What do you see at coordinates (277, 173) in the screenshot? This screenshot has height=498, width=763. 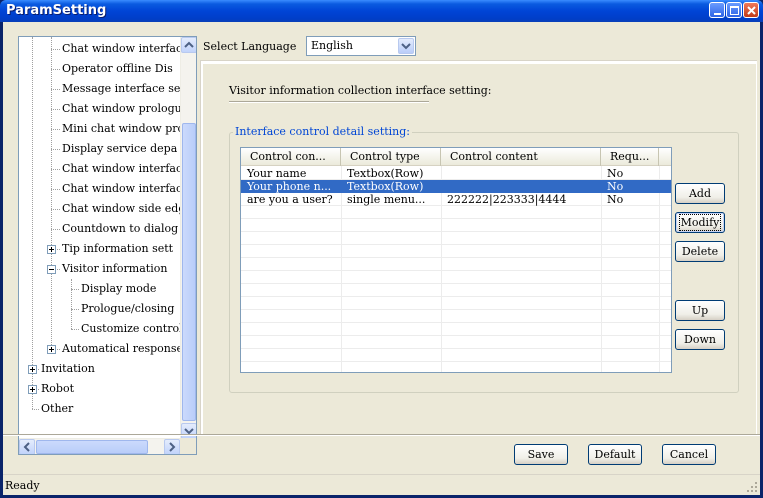 I see `table-cell: Your name` at bounding box center [277, 173].